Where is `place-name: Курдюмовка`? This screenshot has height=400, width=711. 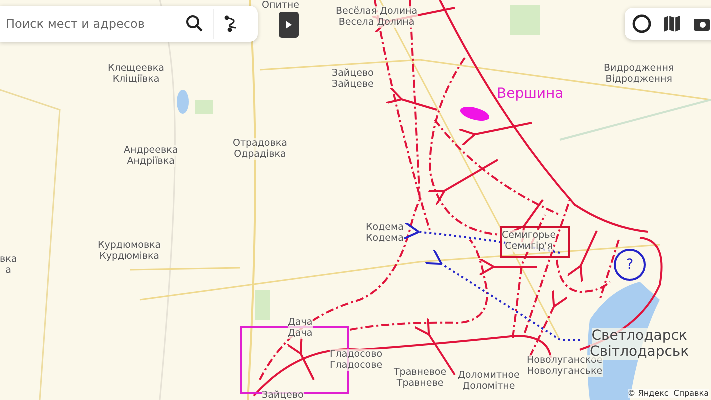 place-name: Курдюмовка is located at coordinates (130, 245).